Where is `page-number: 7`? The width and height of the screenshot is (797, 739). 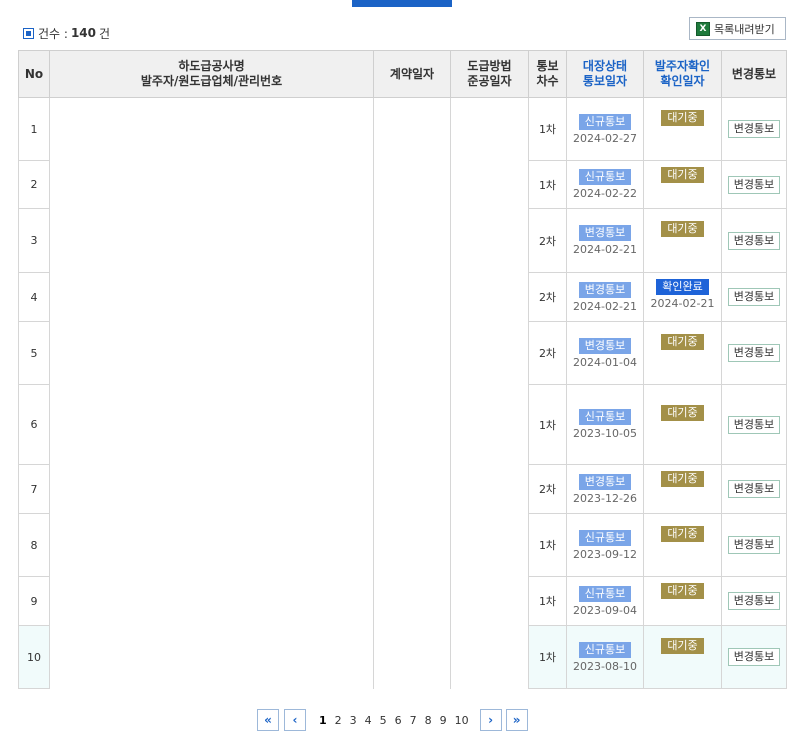
page-number: 7 is located at coordinates (413, 720).